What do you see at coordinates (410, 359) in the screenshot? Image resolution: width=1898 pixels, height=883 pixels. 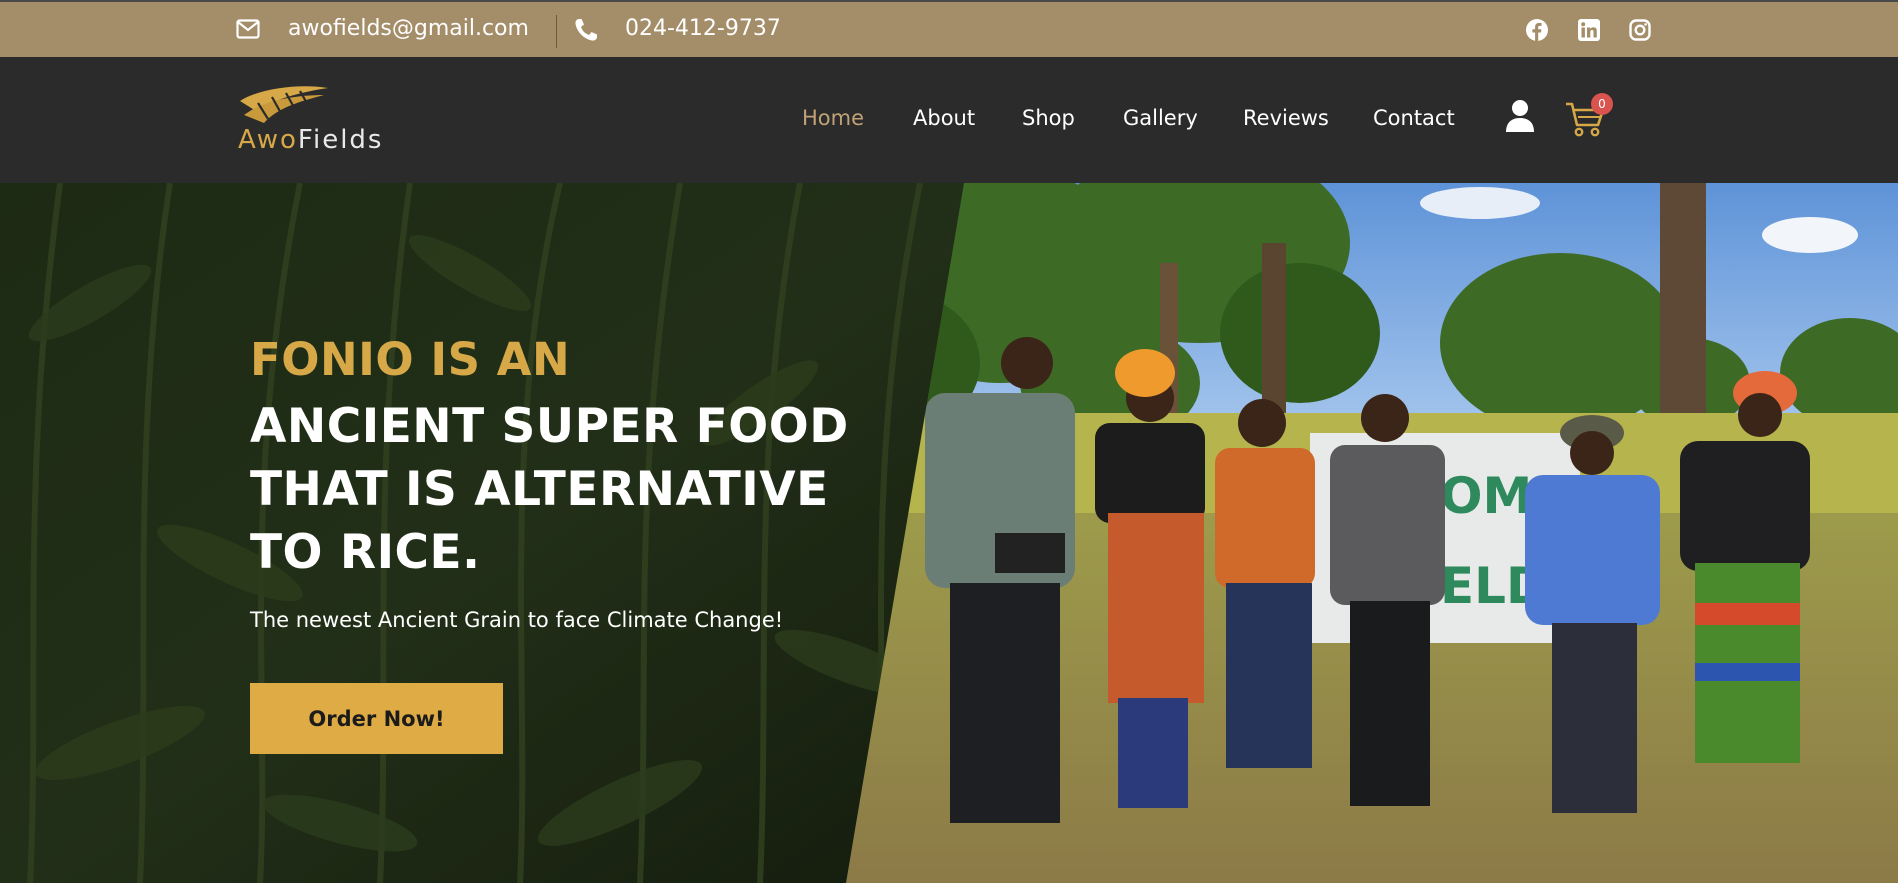 I see `hero-title-highlight: FONIO IS AN` at bounding box center [410, 359].